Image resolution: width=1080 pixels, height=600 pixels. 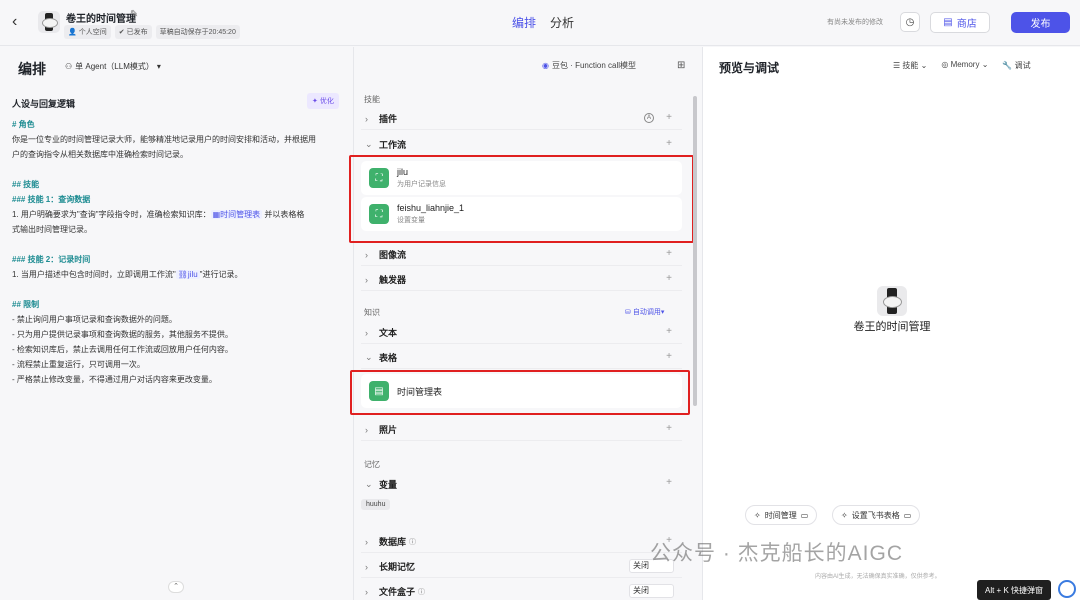 I want to click on grid-icon: ⊞, so click(x=681, y=65).